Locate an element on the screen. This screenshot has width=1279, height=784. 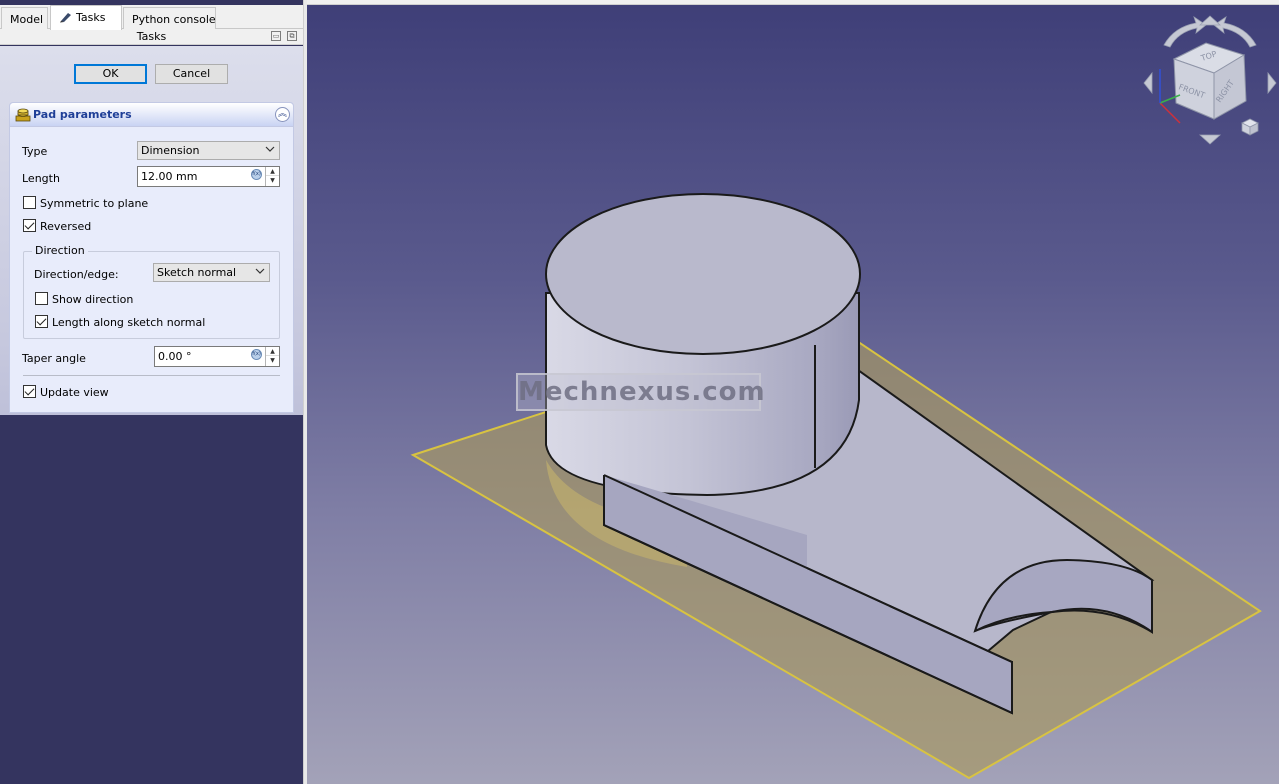
pad-icon is located at coordinates (23, 115).